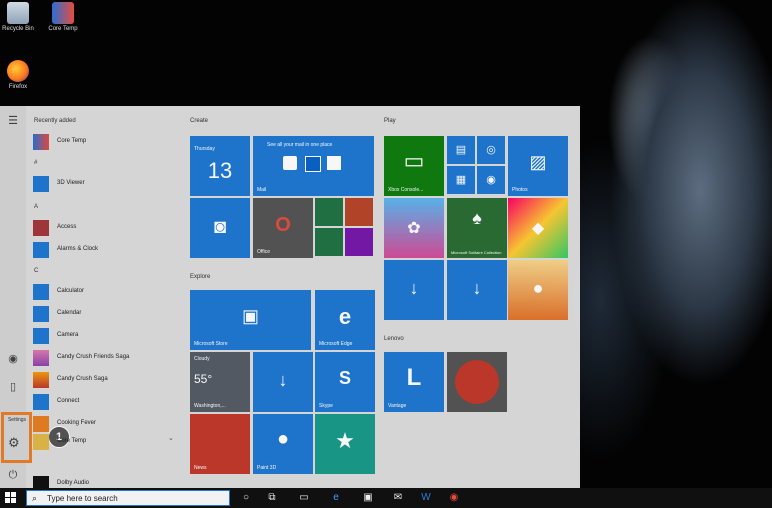 This screenshot has width=772, height=508. I want to click on weather-temperature: 55°, so click(203, 379).